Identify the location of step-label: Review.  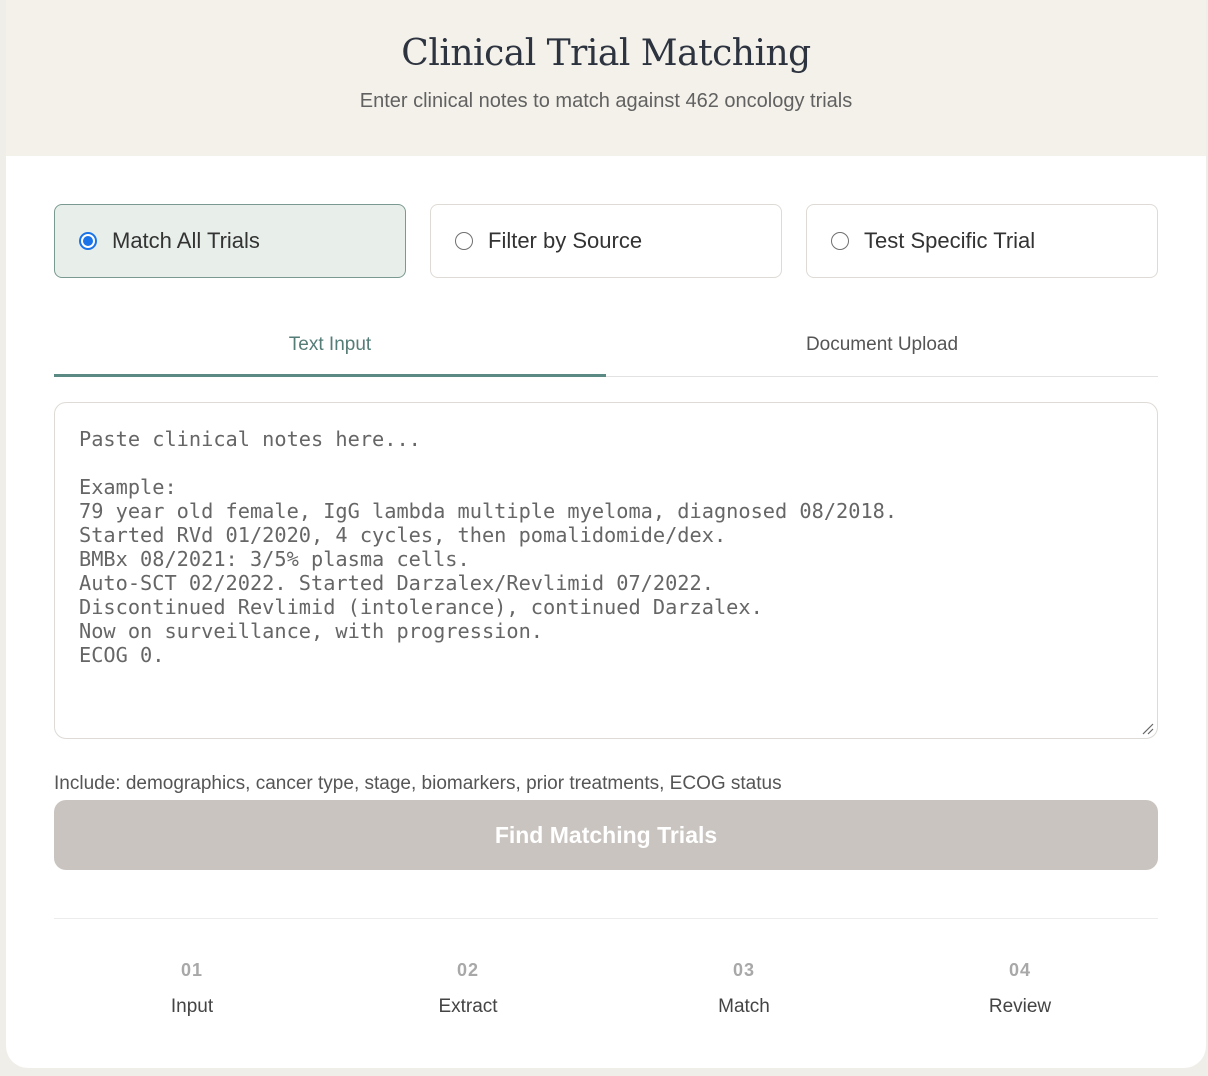
(1020, 1006).